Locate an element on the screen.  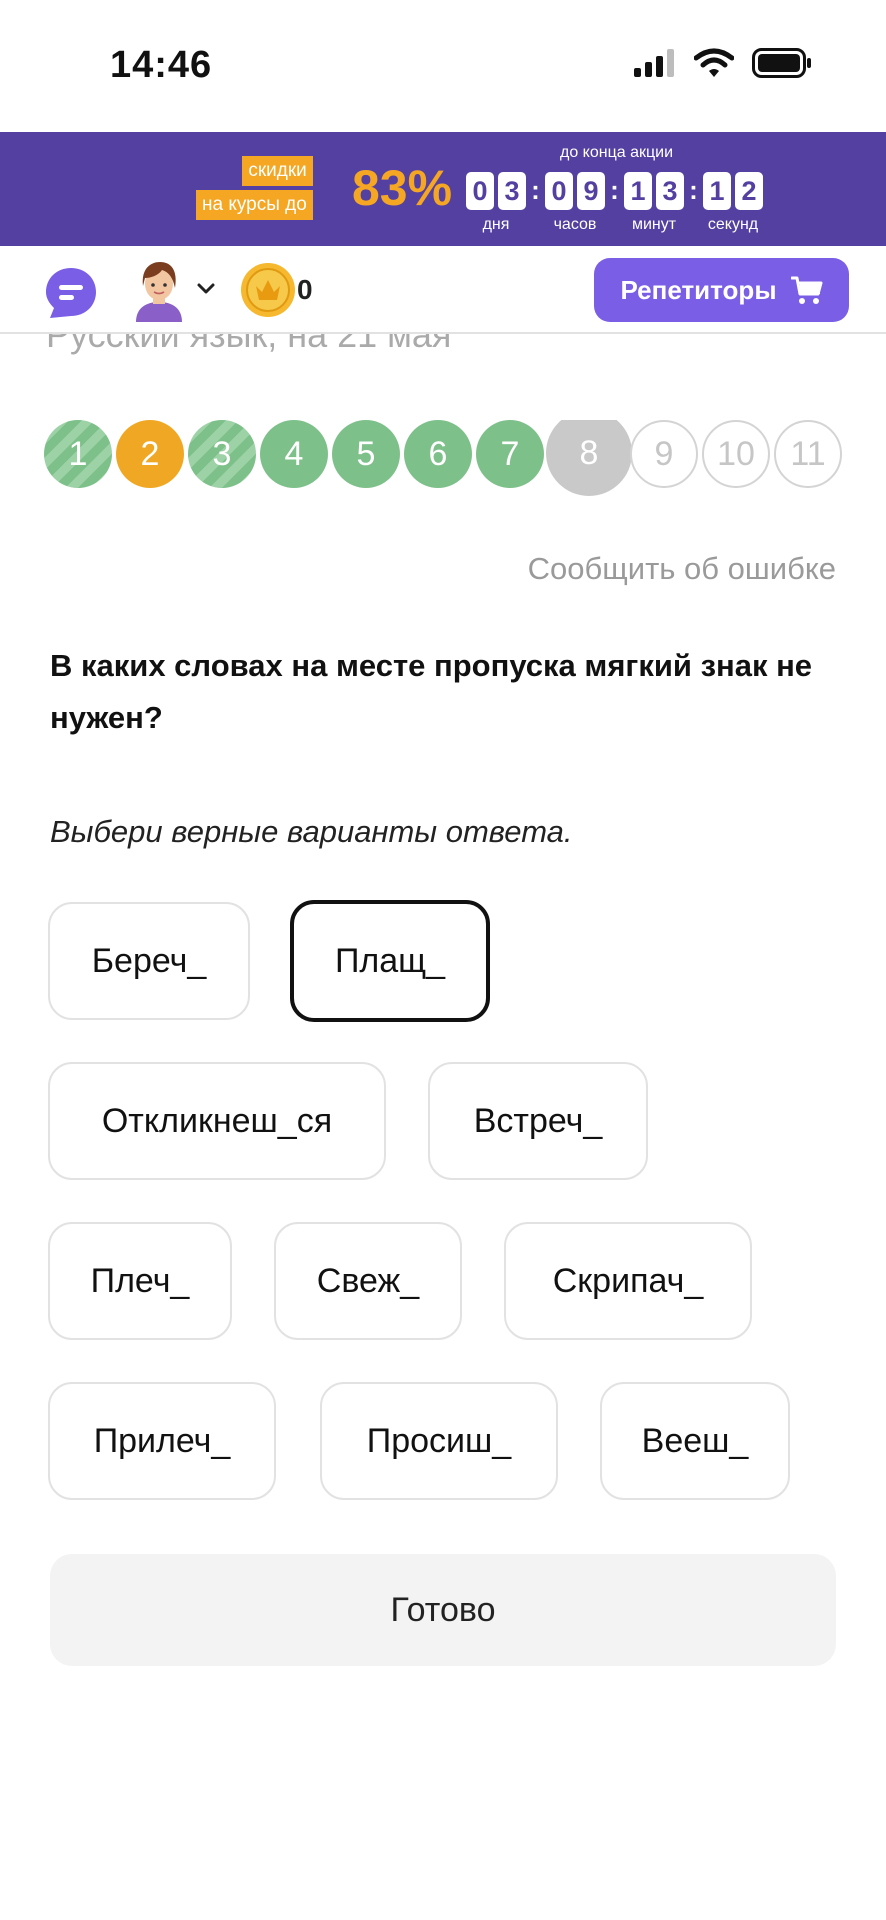
chat-icon is located at coordinates (71, 293).